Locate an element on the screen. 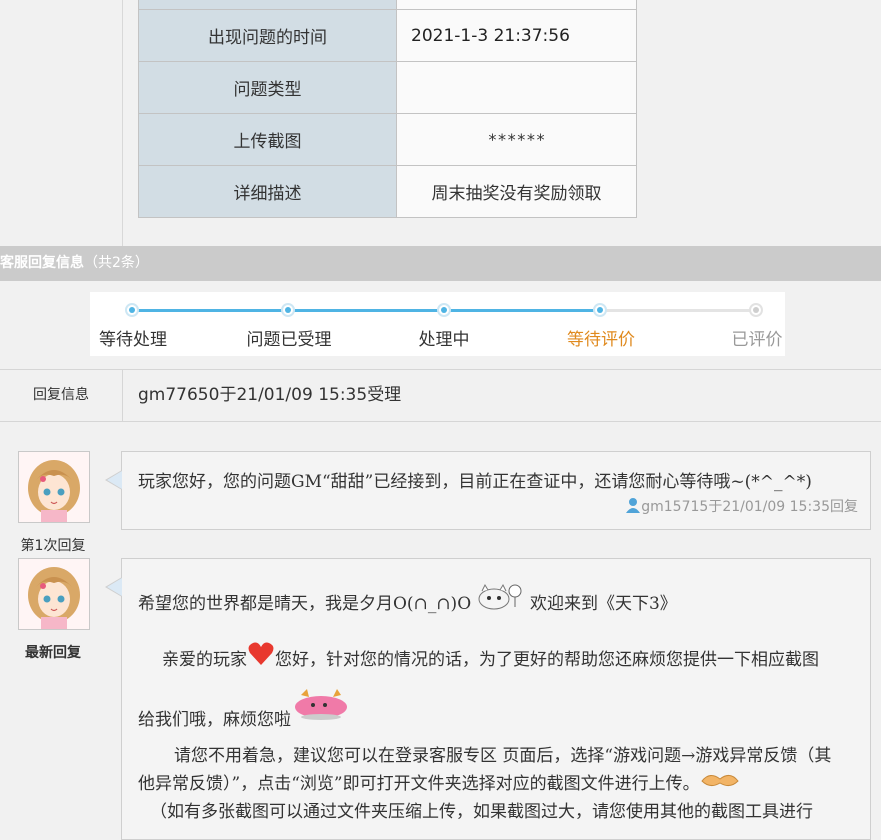 Image resolution: width=881 pixels, height=840 pixels. paragraph-2-cont: 他异常反馈）”，点击“浏览”即可打开文件夹选择对应的截图文件进行上传。 is located at coordinates (439, 782).